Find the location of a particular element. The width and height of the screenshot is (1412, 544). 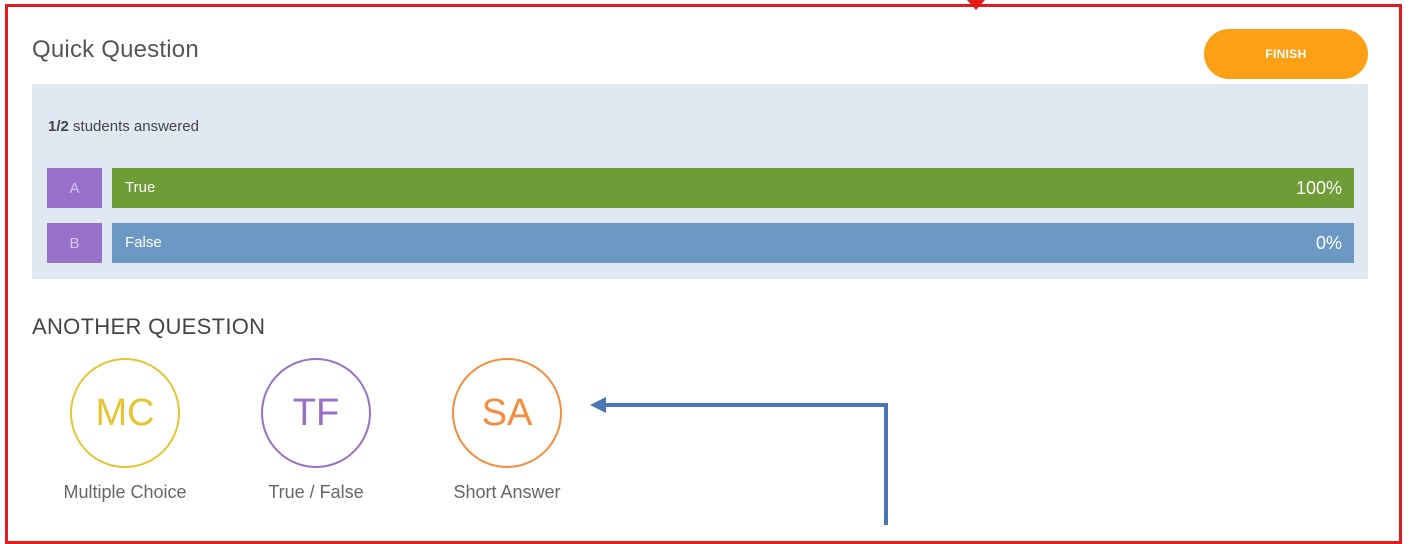

answer-percent: 100% is located at coordinates (1318, 188).